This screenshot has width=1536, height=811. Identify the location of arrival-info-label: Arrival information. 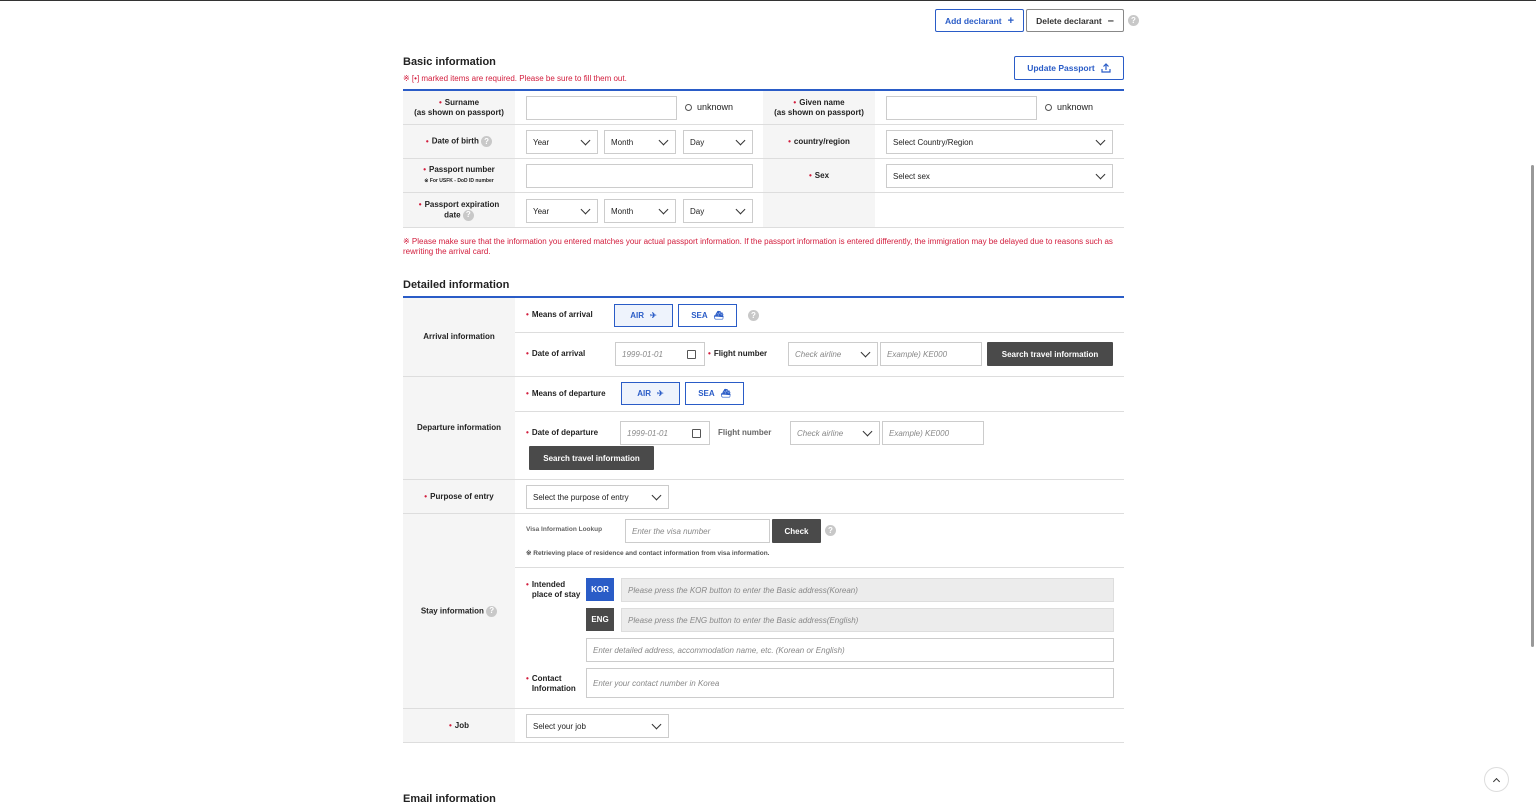
(459, 337).